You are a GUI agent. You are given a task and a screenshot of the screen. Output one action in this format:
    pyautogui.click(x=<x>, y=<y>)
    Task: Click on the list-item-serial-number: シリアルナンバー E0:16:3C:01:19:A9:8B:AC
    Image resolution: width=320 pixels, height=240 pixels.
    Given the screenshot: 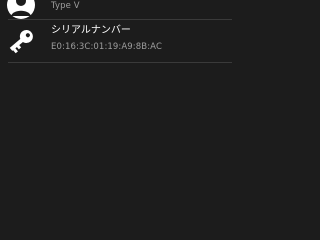 What is the action you would take?
    pyautogui.click(x=120, y=42)
    